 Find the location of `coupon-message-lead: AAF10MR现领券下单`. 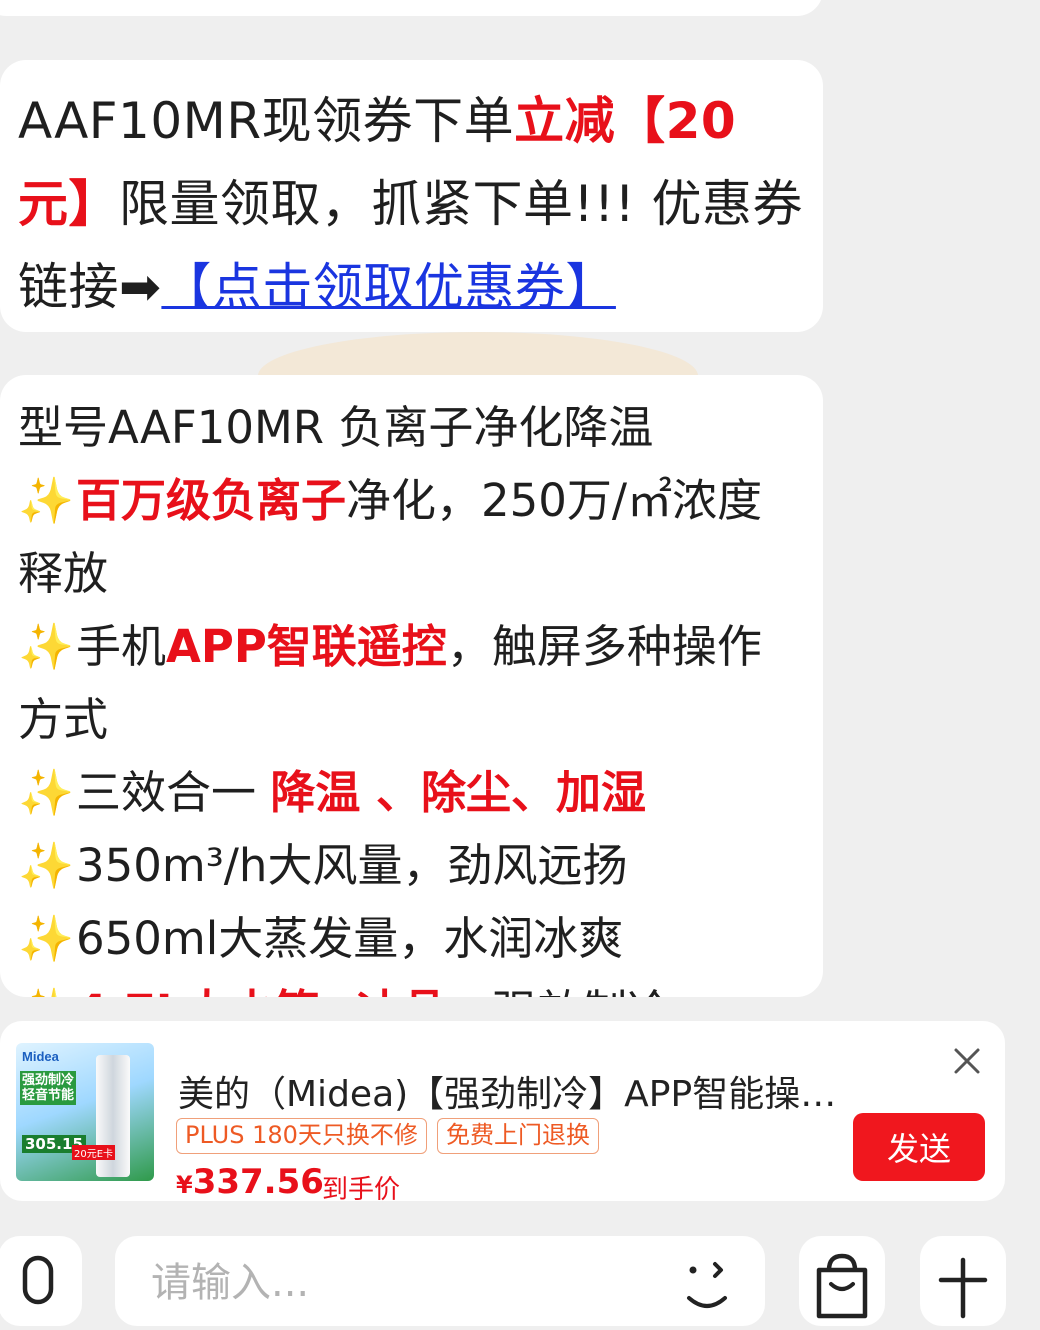

coupon-message-lead: AAF10MR现领券下单 is located at coordinates (266, 121).